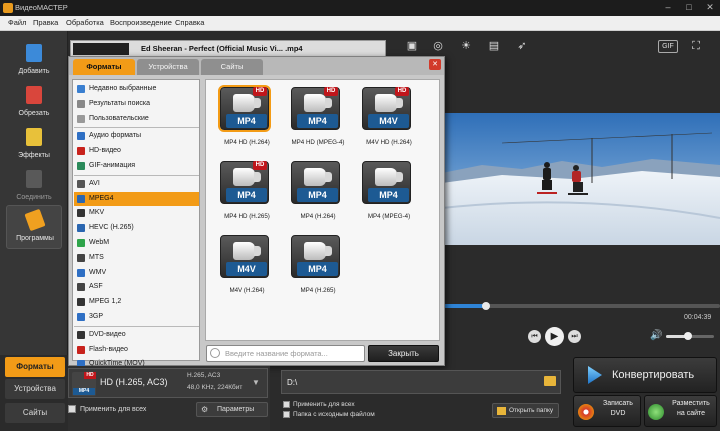  Describe the element at coordinates (668, 7) in the screenshot. I see `minimize-button: –` at that location.